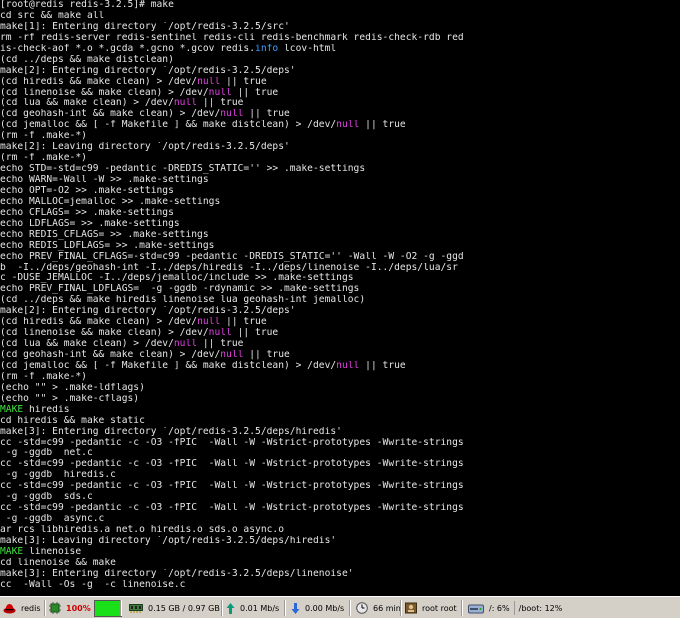  I want to click on terminal-text: cd src && make all, so click(52, 15).